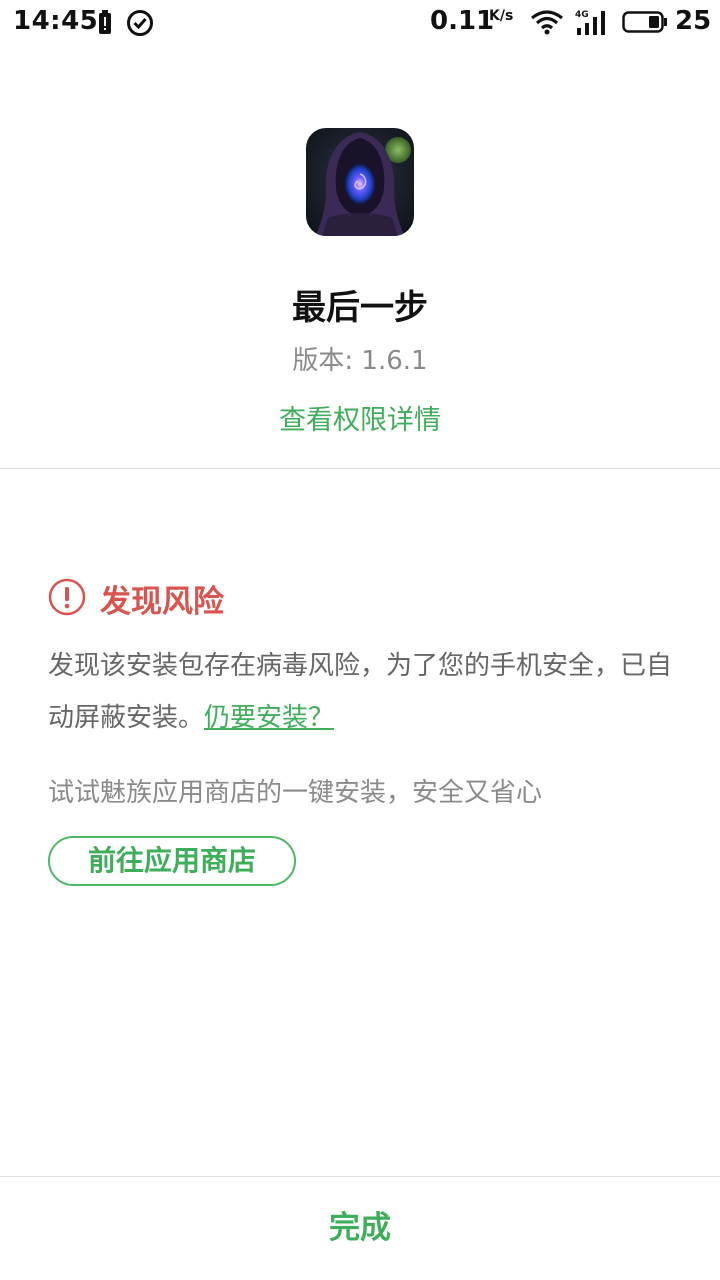 The image size is (720, 1280). I want to click on risk-description: 发现该安装包存在病毒风险，为了您的手机安全，已自动屏蔽安装。仍要安装？, so click(368, 692).